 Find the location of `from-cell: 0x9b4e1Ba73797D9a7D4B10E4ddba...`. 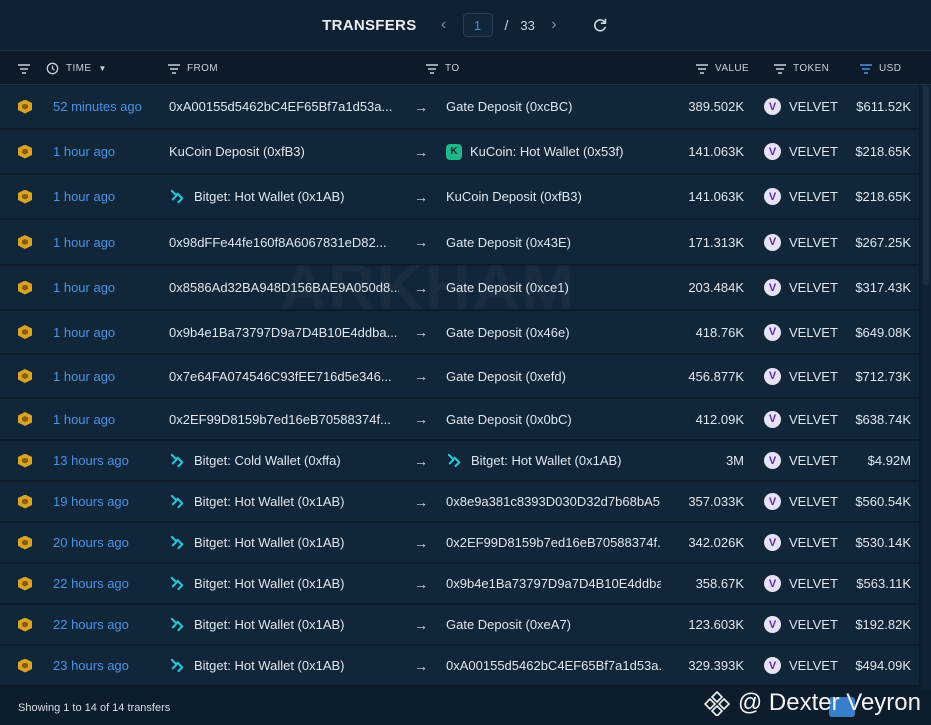

from-cell: 0x9b4e1Ba73797D9a7D4B10E4ddba... is located at coordinates (284, 332).